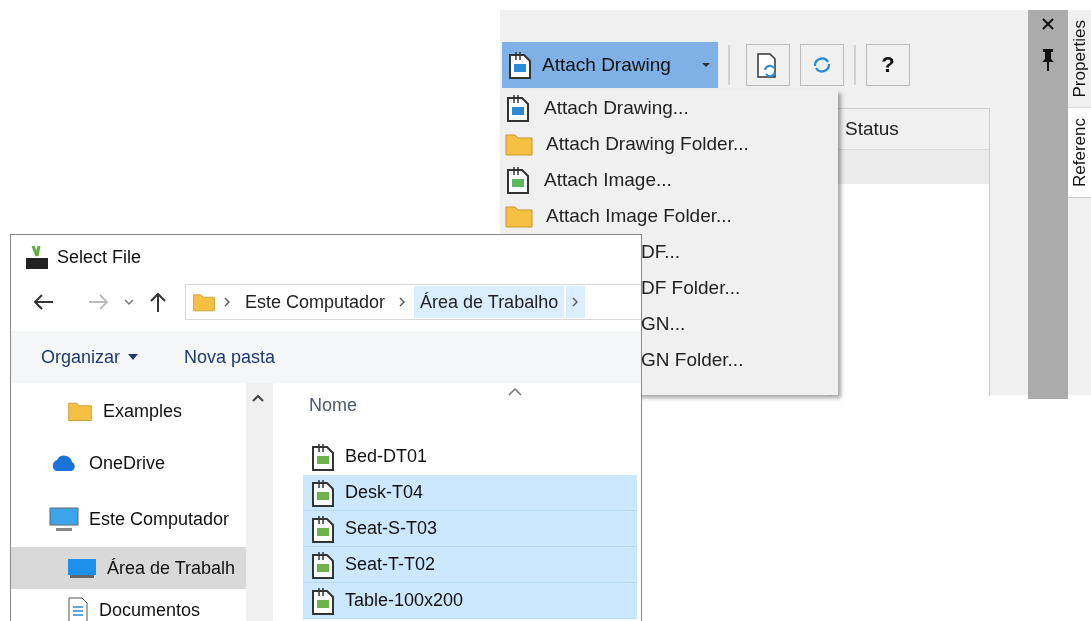  I want to click on file-row: Table-100x200, so click(470, 601).